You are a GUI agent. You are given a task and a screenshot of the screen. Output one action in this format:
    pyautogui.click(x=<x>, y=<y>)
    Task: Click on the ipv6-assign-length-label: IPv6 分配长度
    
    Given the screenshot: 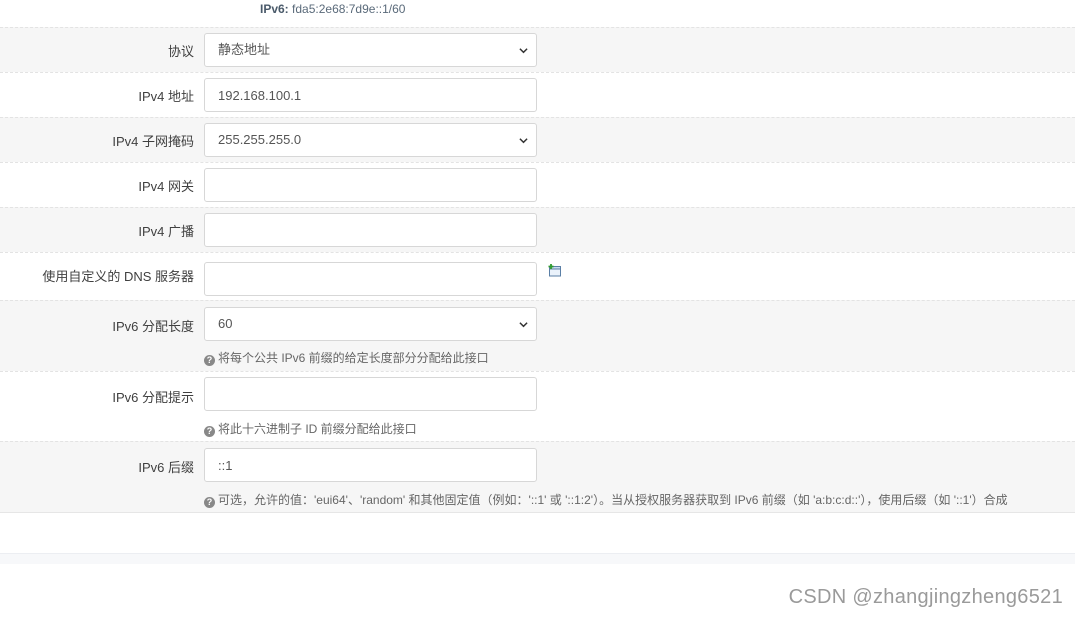 What is the action you would take?
    pyautogui.click(x=153, y=326)
    